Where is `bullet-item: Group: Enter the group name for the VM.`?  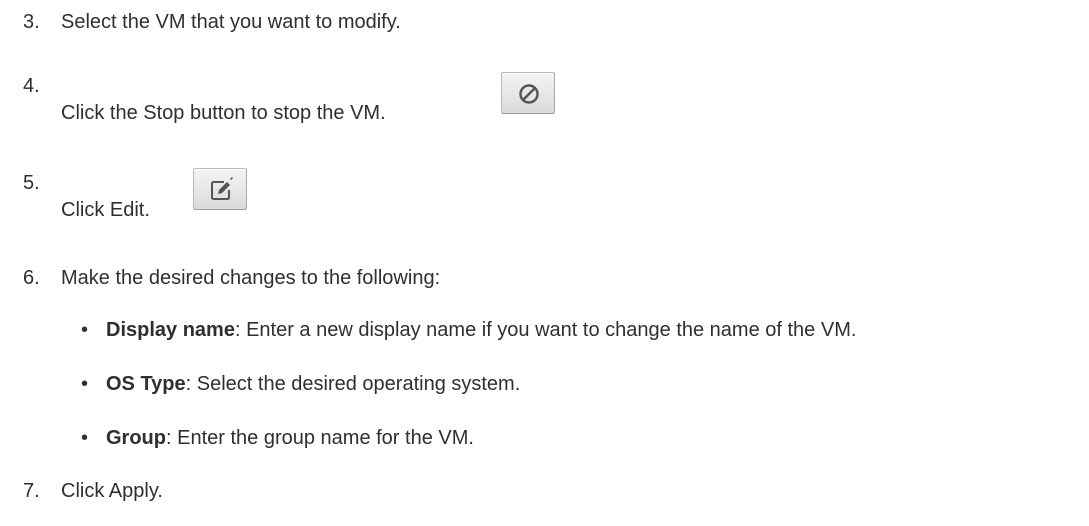 bullet-item: Group: Enter the group name for the VM. is located at coordinates (290, 438).